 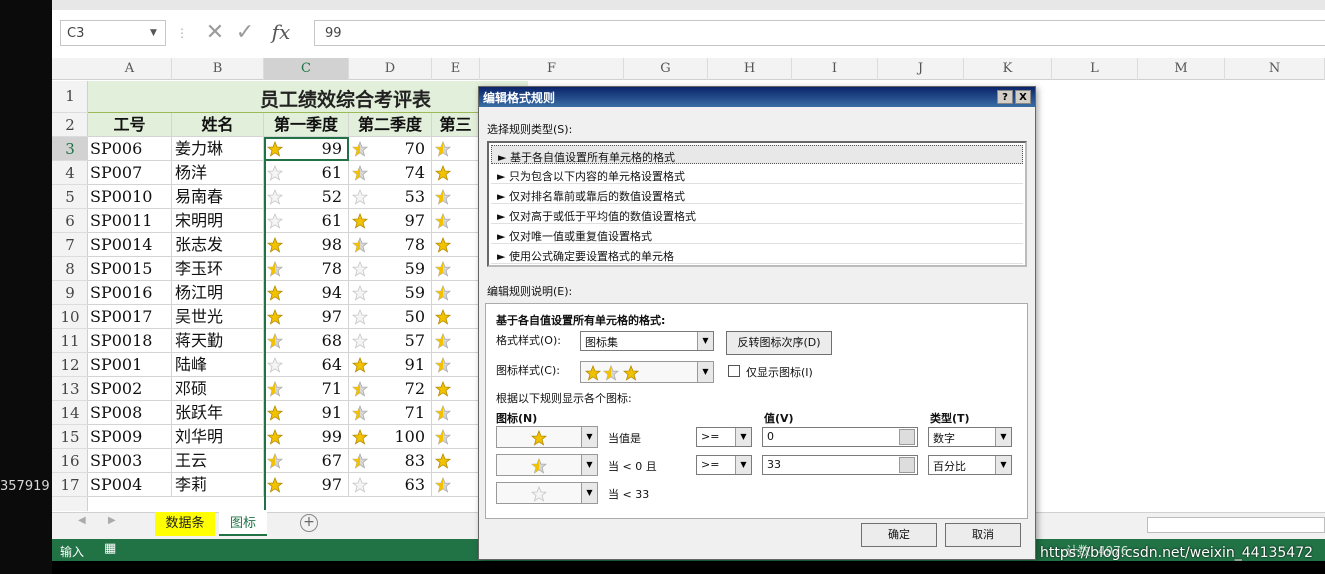 I want to click on name-cell: 姜力琳, so click(x=218, y=149).